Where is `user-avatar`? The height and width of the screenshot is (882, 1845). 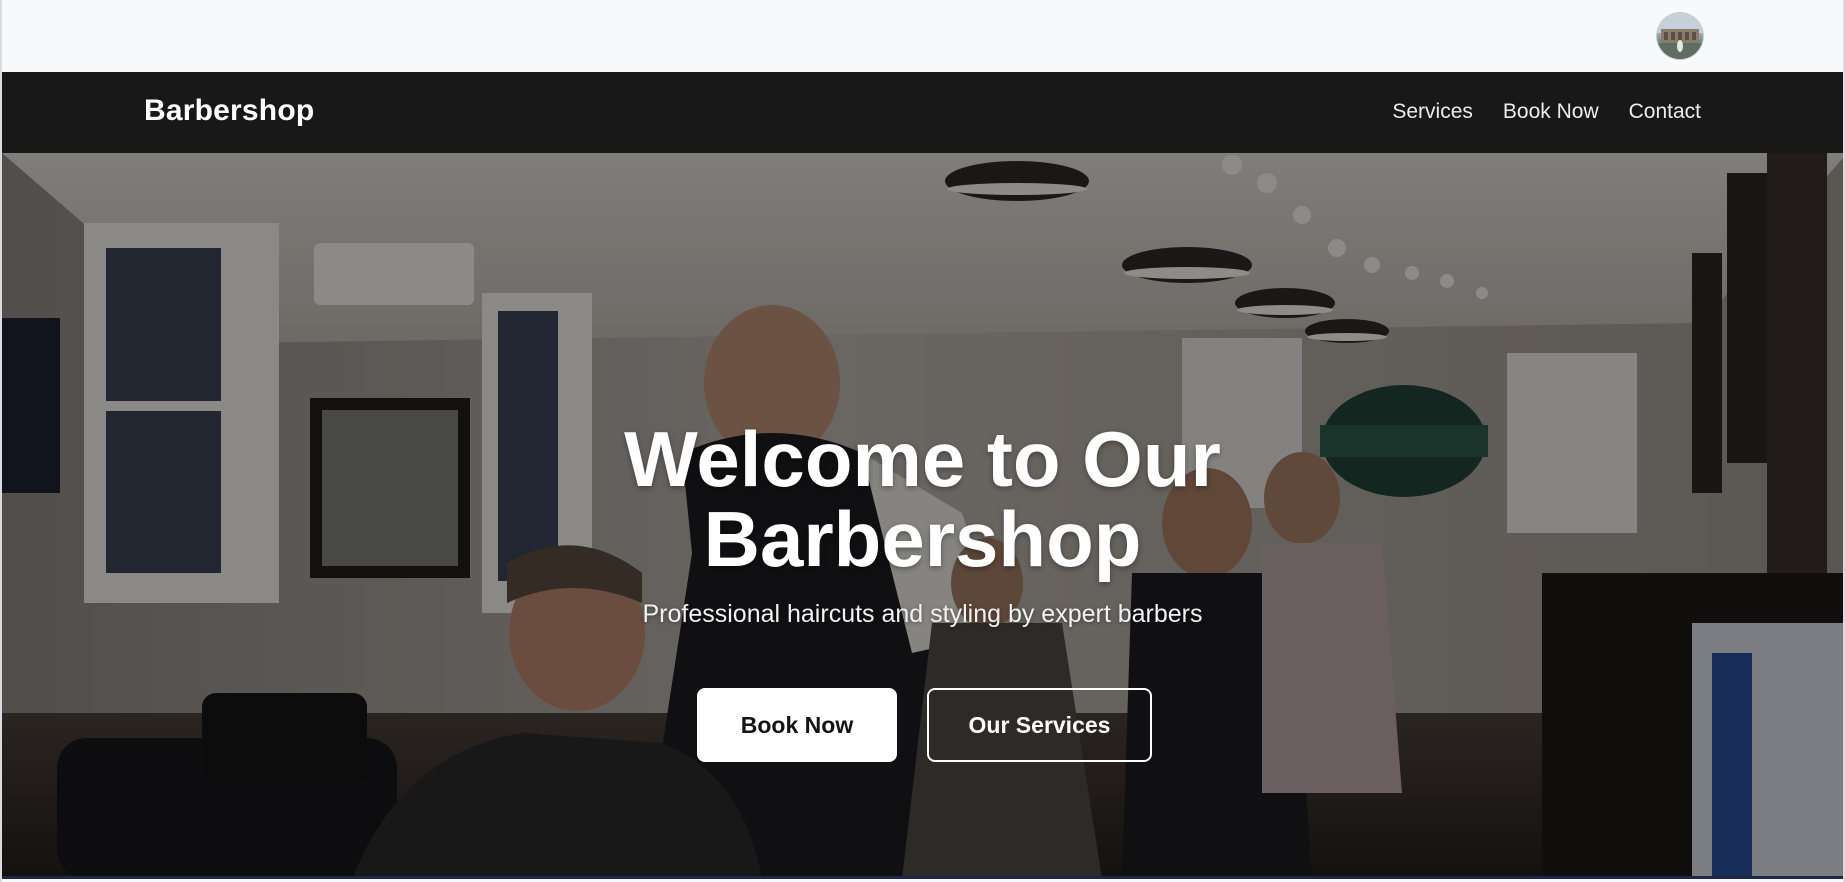 user-avatar is located at coordinates (1680, 36).